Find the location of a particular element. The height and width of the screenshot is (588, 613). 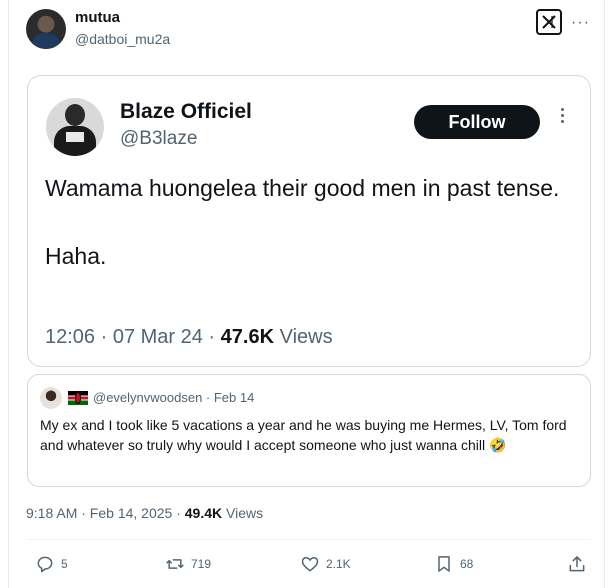

embedded-views-count: 47.6K is located at coordinates (247, 337).